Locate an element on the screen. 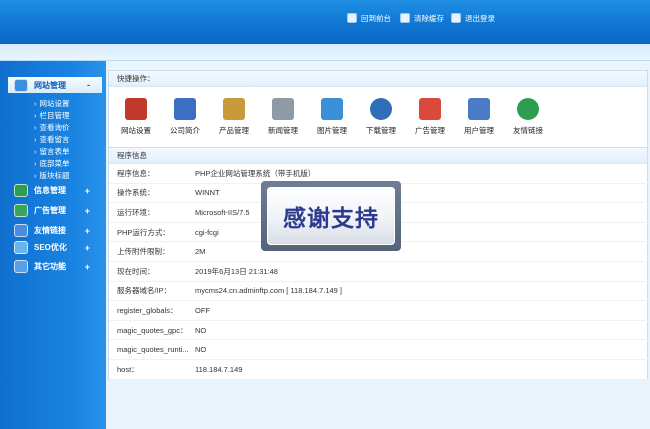 This screenshot has width=650, height=429. info-row: magic_quotes_runti... NO is located at coordinates (379, 350).